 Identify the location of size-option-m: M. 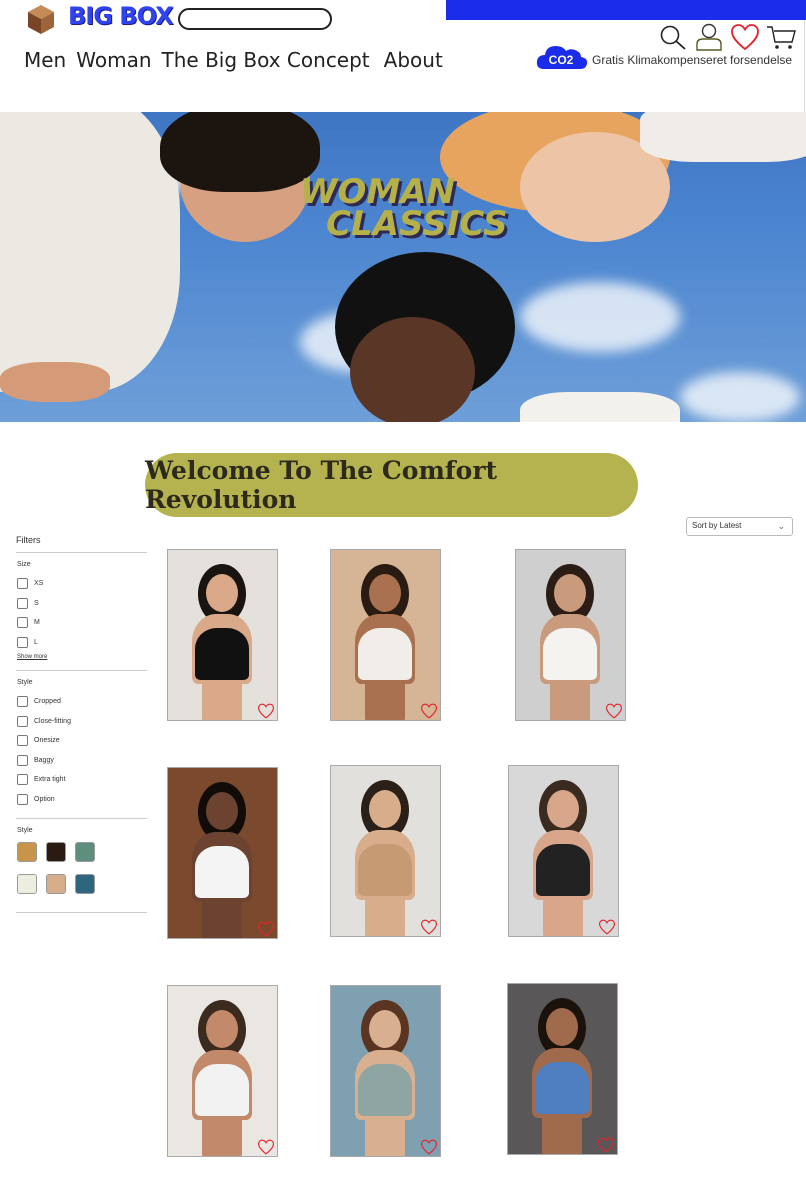
(81, 623).